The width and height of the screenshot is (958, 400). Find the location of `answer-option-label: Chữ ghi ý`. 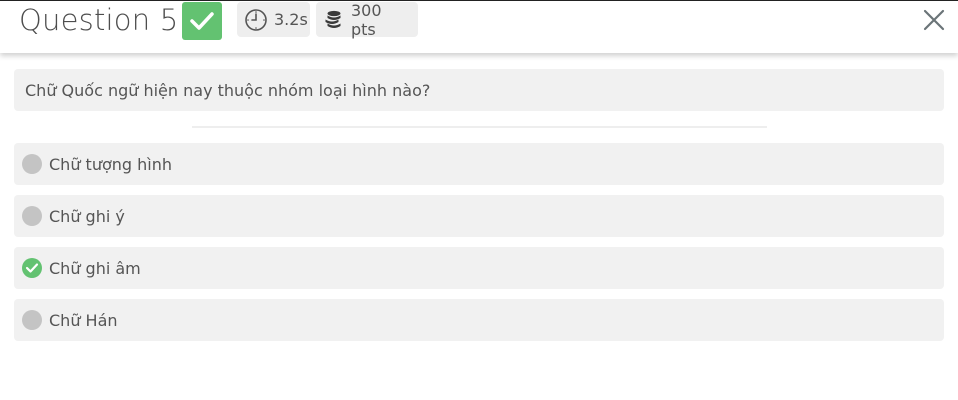

answer-option-label: Chữ ghi ý is located at coordinates (87, 216).